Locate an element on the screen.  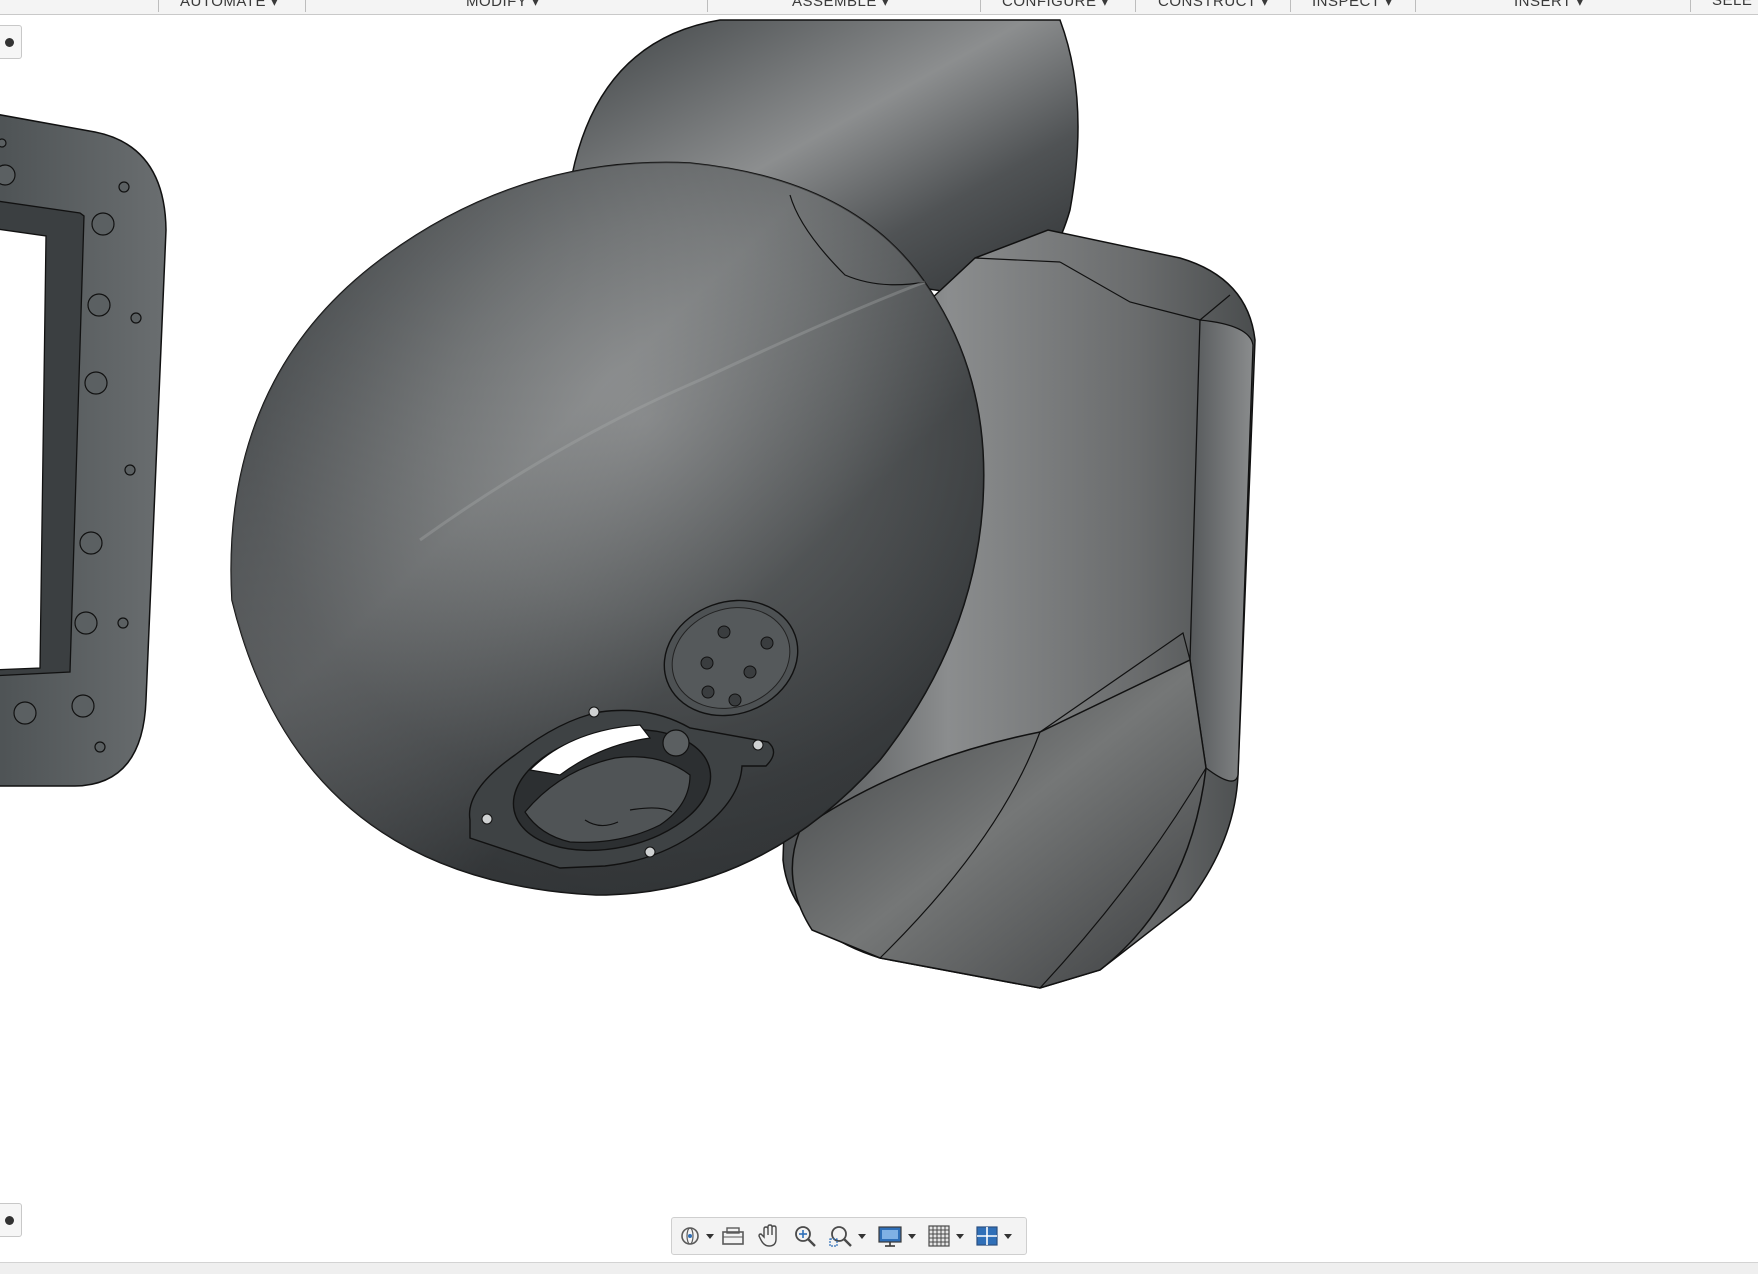
tab-automate: AUTOMATE ▾ is located at coordinates (229, 6).